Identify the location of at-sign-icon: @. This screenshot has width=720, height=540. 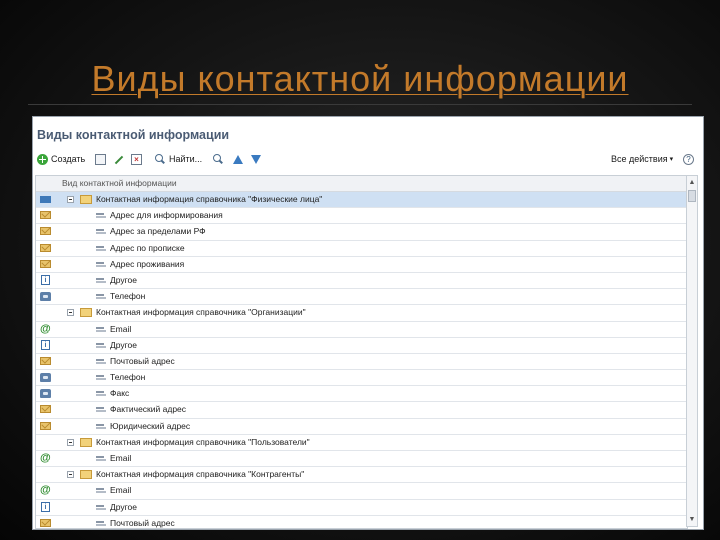
(45, 490).